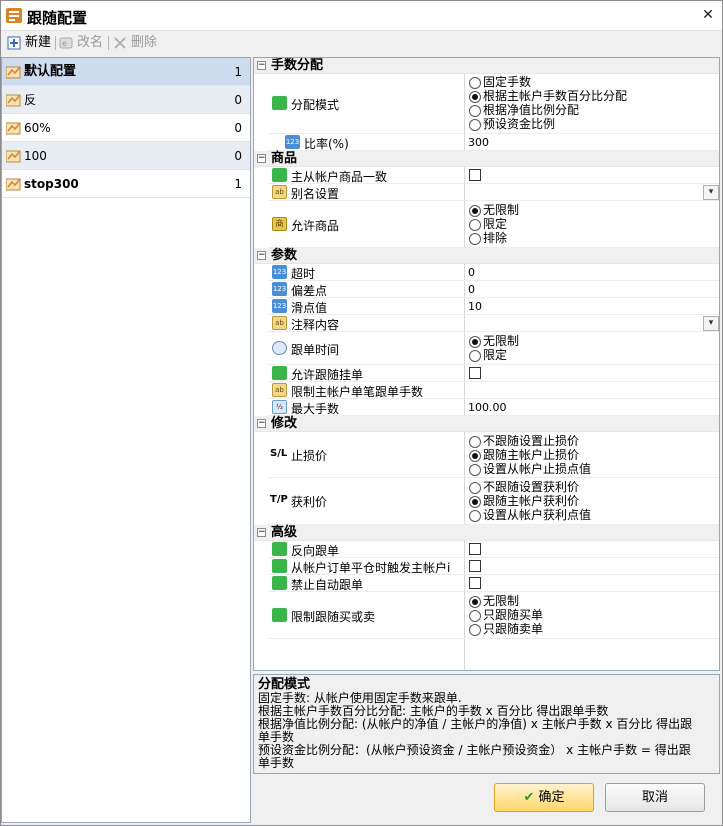 Image resolution: width=723 pixels, height=826 pixels. Describe the element at coordinates (475, 373) in the screenshot. I see `pending-checkbox` at that location.